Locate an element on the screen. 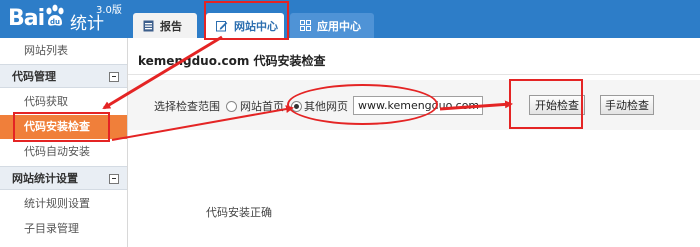 This screenshot has height=247, width=700. sidebar-item-label: 子目录管理 is located at coordinates (51, 228).